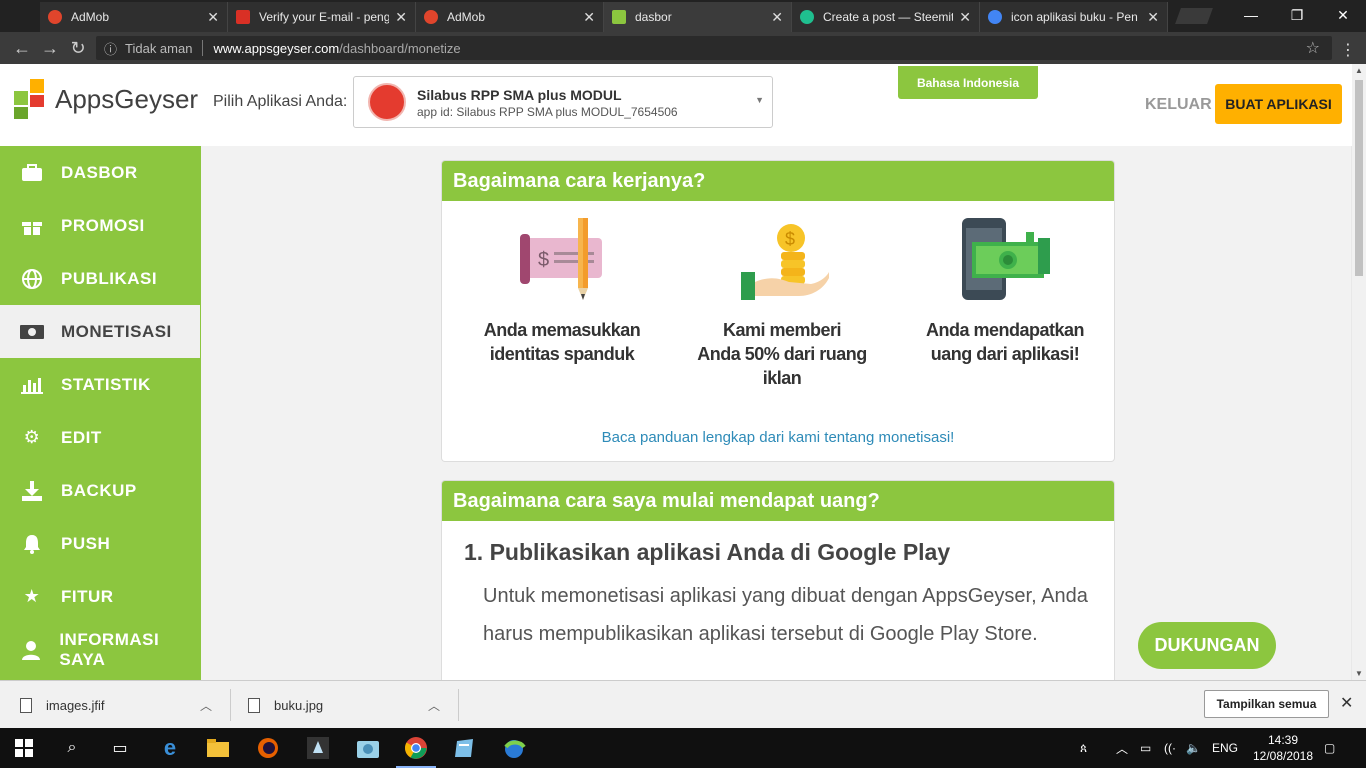 This screenshot has width=1366, height=768. Describe the element at coordinates (782, 354) in the screenshot. I see `step-2-text: Kami memberi Anda 50% dari ruang iklan` at that location.